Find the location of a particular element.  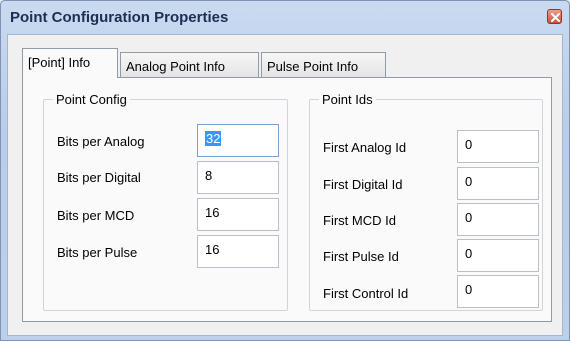

bits-per-mcd-label: Bits per MCD is located at coordinates (96, 215).